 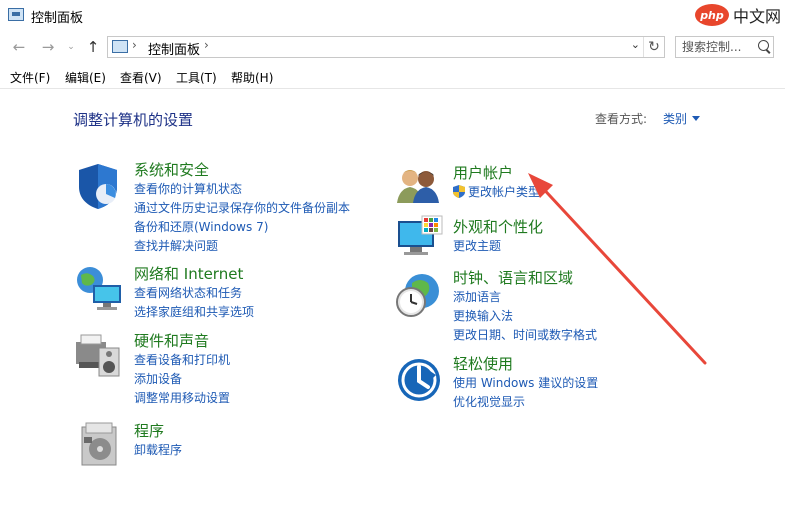 What do you see at coordinates (242, 246) in the screenshot?
I see `troubleshoot-link: 查找并解决问题` at bounding box center [242, 246].